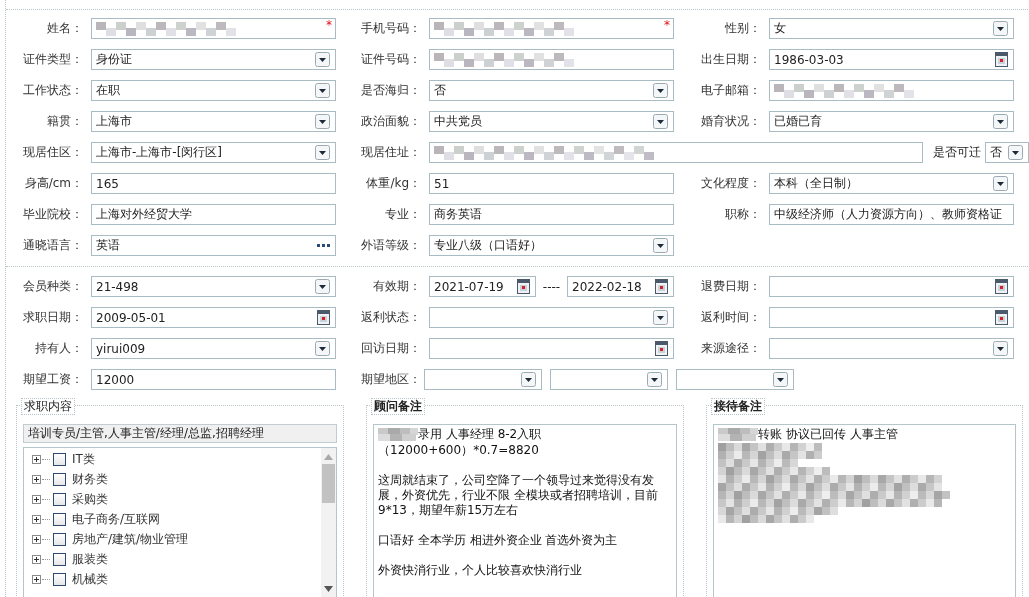 The width and height of the screenshot is (1029, 597). Describe the element at coordinates (391, 317) in the screenshot. I see `field-label: 返利状态：` at that location.